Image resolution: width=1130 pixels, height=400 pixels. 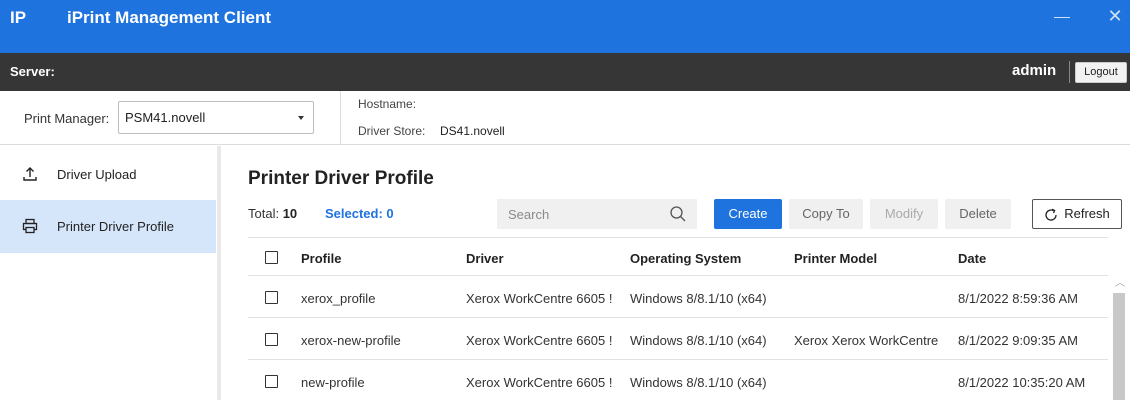 I want to click on refresh-button: Refresh, so click(x=1077, y=214).